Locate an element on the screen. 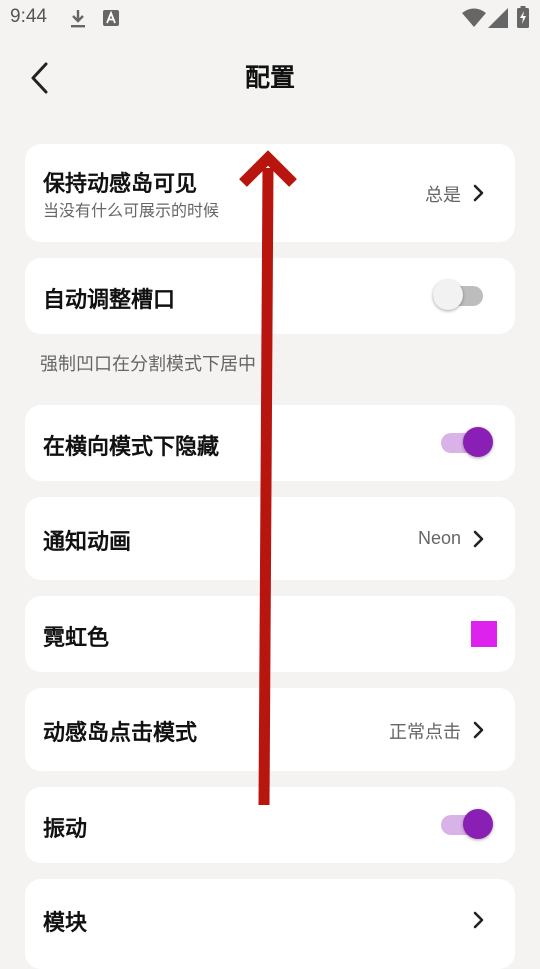  hide-landscape-label: 在横向模式下隐藏 is located at coordinates (131, 447).